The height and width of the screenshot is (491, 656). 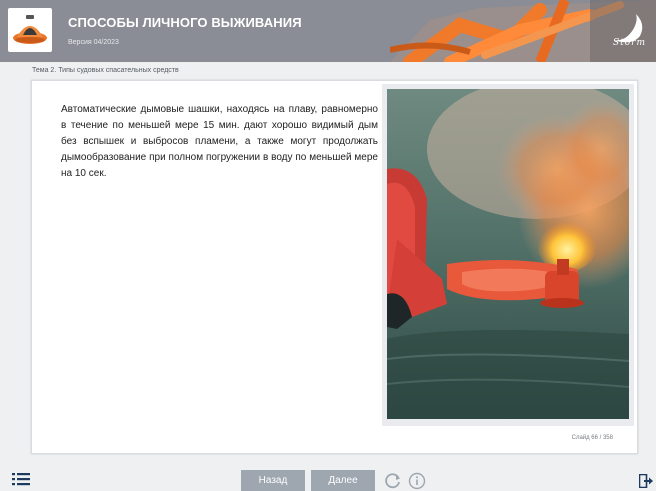 I want to click on course-logo, so click(x=30, y=30).